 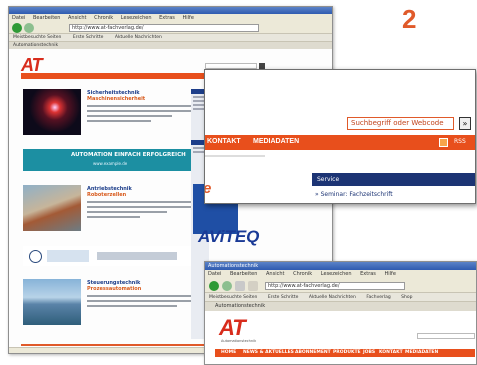 What do you see at coordinates (443, 142) in the screenshot?
I see `rss-icon` at bounding box center [443, 142].